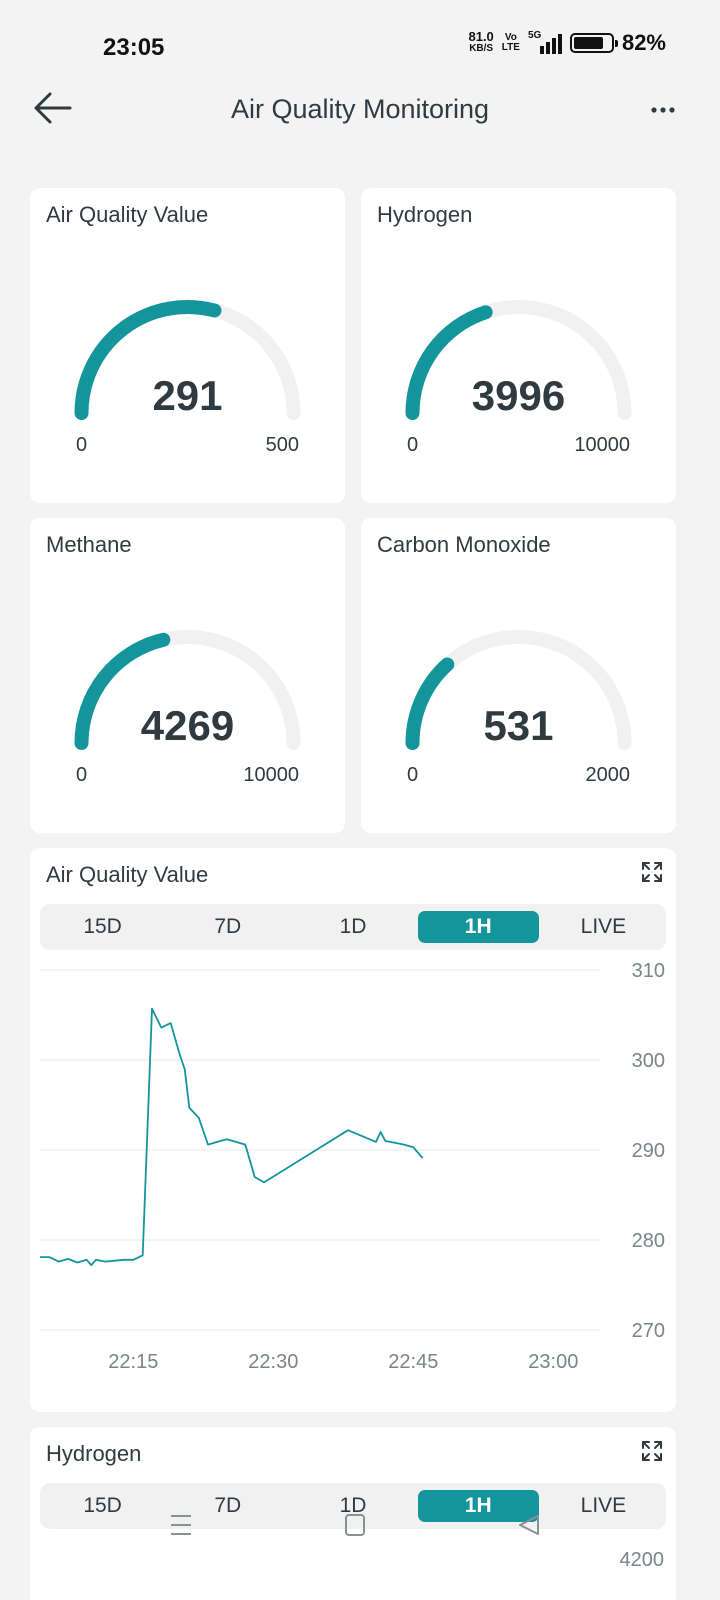  What do you see at coordinates (94, 1453) in the screenshot?
I see `chart-title: Hydrogen` at bounding box center [94, 1453].